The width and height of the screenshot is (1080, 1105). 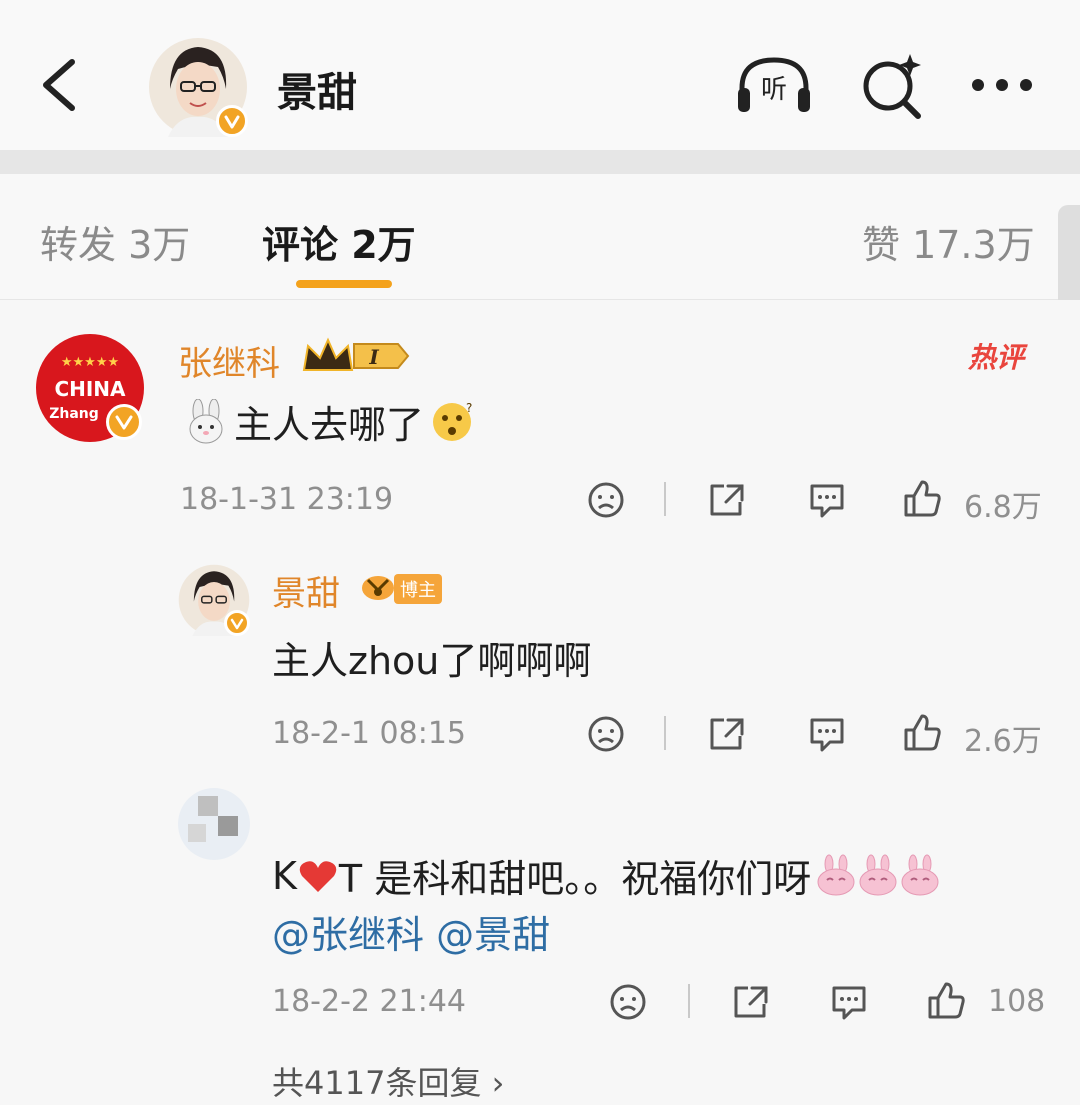 I want to click on hot-comment-badge: 热评, so click(x=996, y=357).